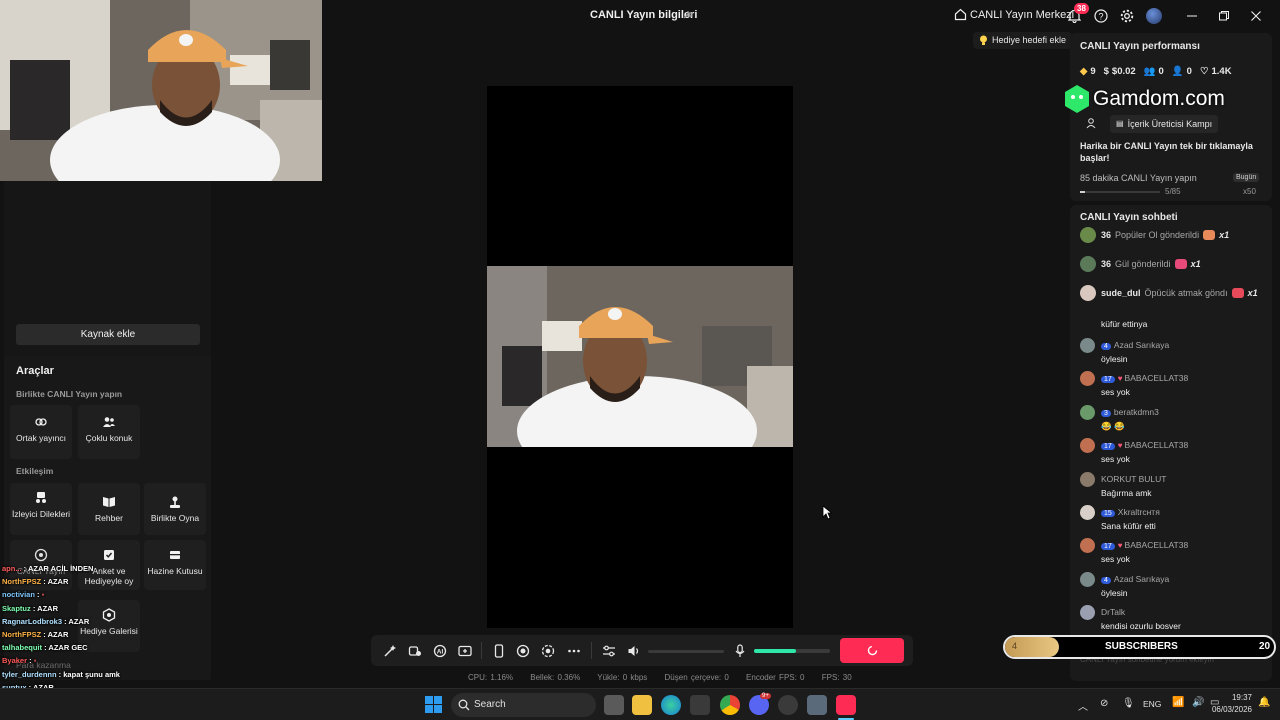 This screenshot has height=720, width=1280. What do you see at coordinates (1230, 709) in the screenshot?
I see `clock-date: 06/03/2026` at bounding box center [1230, 709].